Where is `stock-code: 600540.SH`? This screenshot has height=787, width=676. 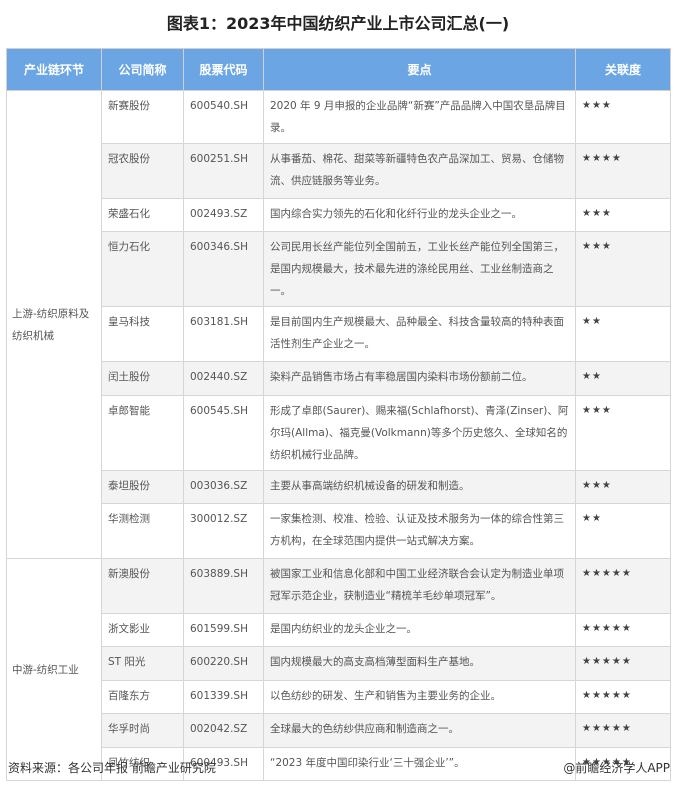 stock-code: 600540.SH is located at coordinates (223, 117).